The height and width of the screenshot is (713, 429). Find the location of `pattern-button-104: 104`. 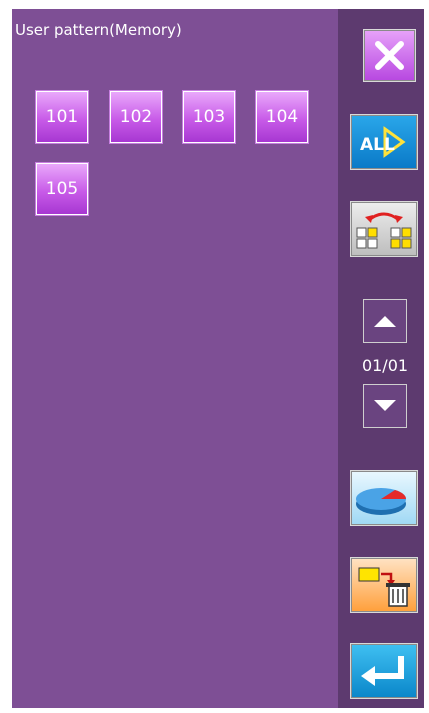

pattern-button-104: 104 is located at coordinates (282, 117).